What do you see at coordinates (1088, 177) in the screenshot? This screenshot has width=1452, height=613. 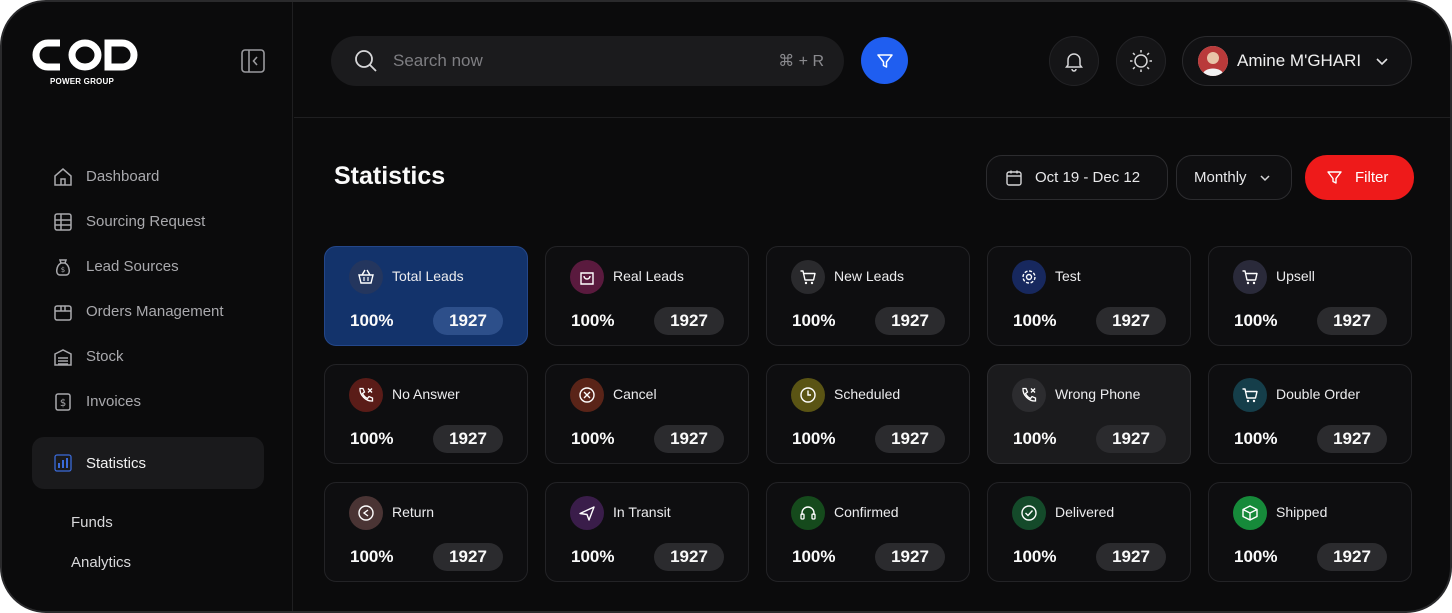 I see `date-range-label: Oct 19 - Dec 12` at bounding box center [1088, 177].